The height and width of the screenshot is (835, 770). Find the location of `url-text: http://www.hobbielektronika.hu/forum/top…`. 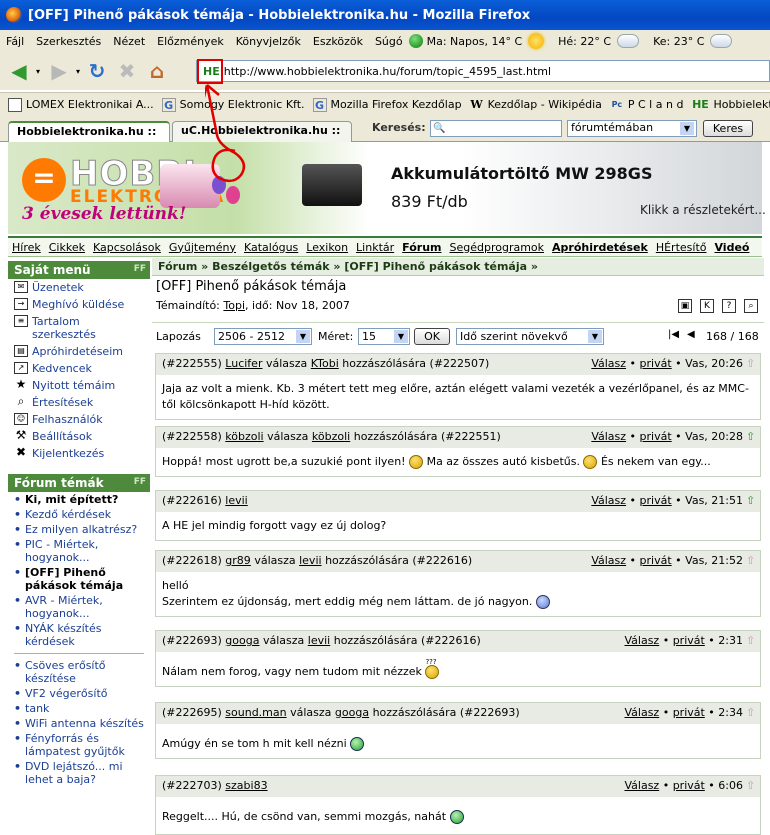

url-text: http://www.hobbielektronika.hu/forum/top… is located at coordinates (387, 71).